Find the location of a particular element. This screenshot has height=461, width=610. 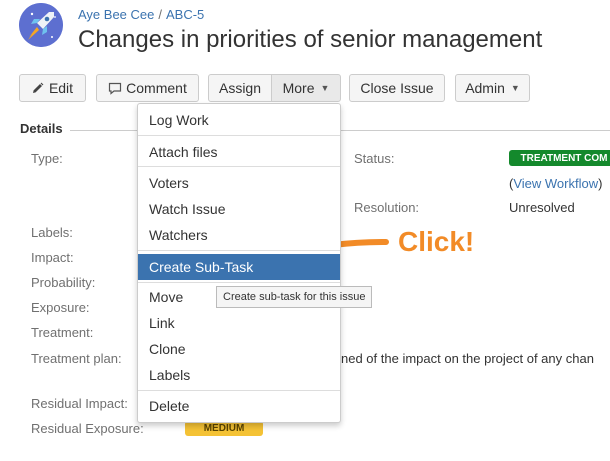

comment-icon is located at coordinates (115, 88).